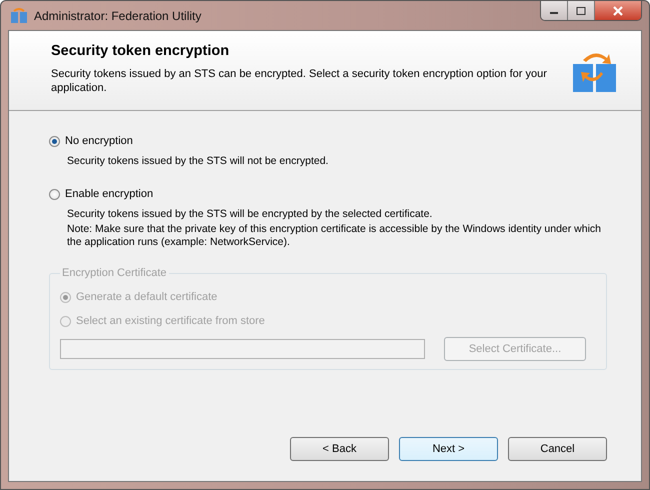  Describe the element at coordinates (114, 273) in the screenshot. I see `group-legend: Encryption Certificate` at that location.